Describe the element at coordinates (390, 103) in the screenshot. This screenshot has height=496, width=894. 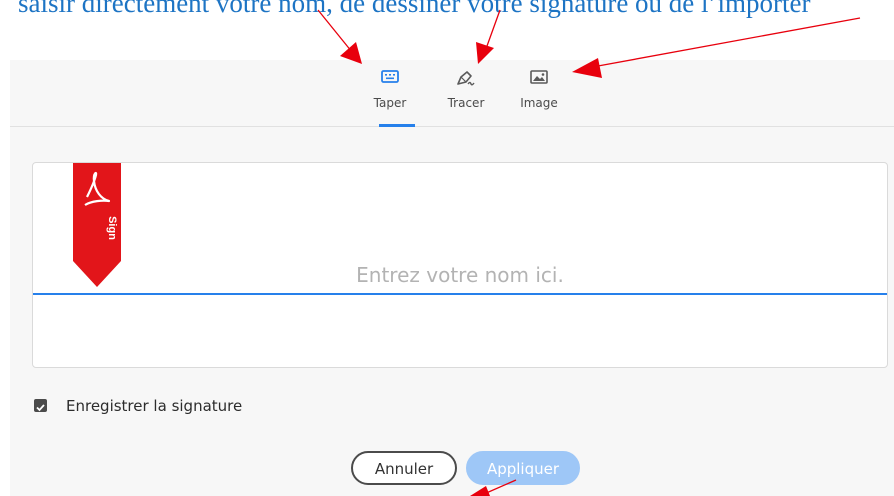
I see `tab-label: Taper` at that location.